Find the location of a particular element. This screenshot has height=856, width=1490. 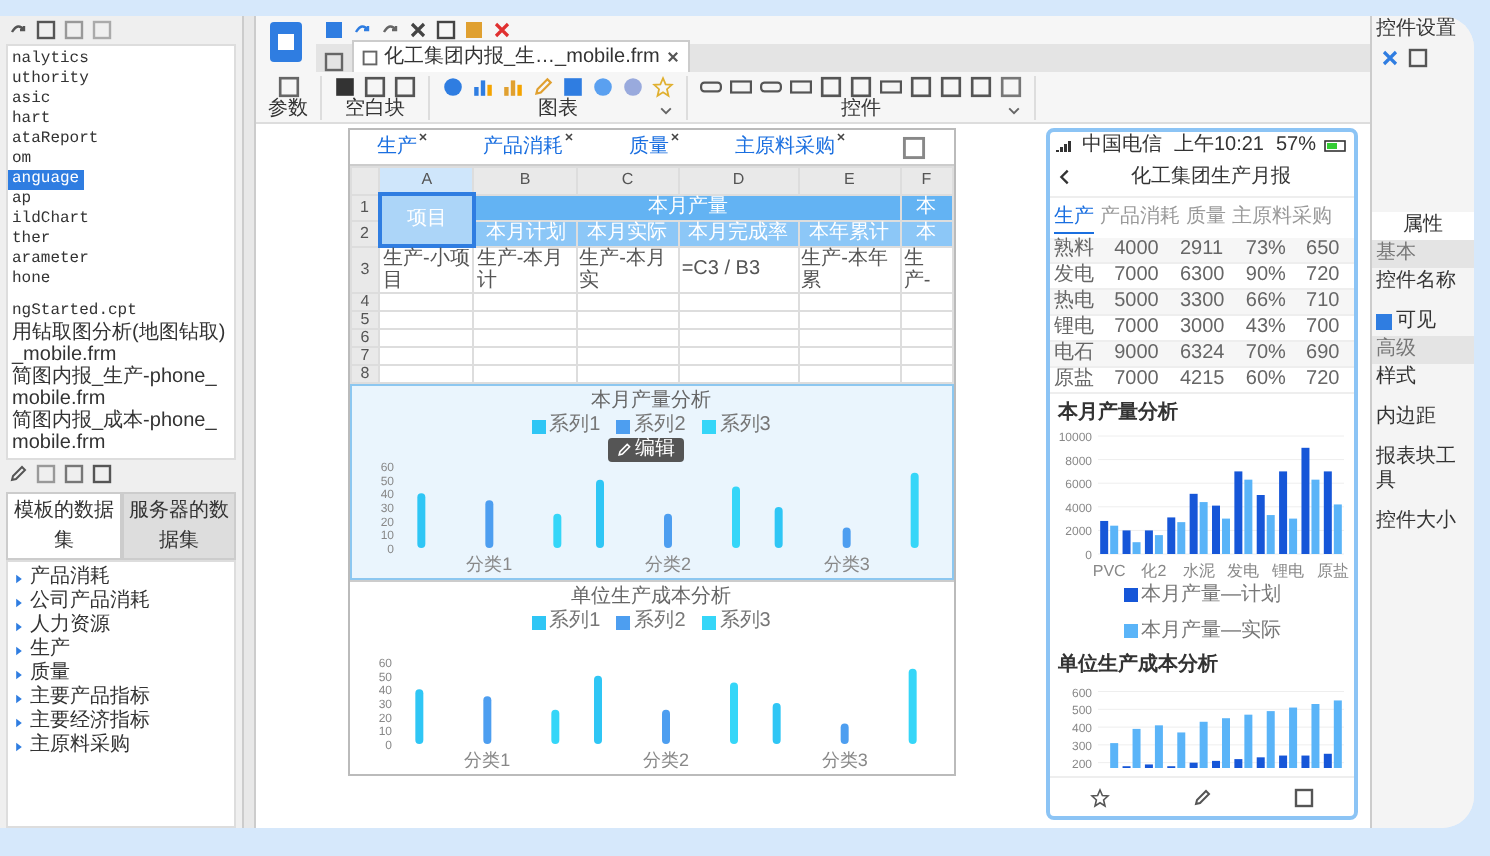

panel-header: 控件设置 is located at coordinates (1416, 30).